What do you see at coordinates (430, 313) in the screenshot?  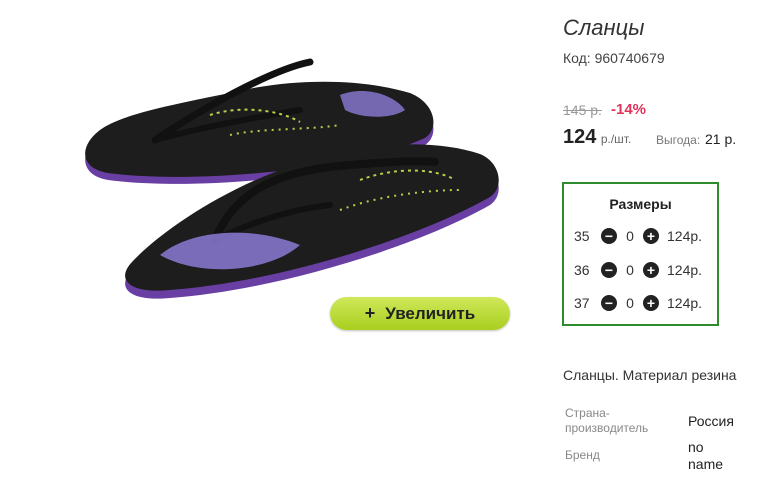 I see `zoom-button-label: Увеличить` at bounding box center [430, 313].